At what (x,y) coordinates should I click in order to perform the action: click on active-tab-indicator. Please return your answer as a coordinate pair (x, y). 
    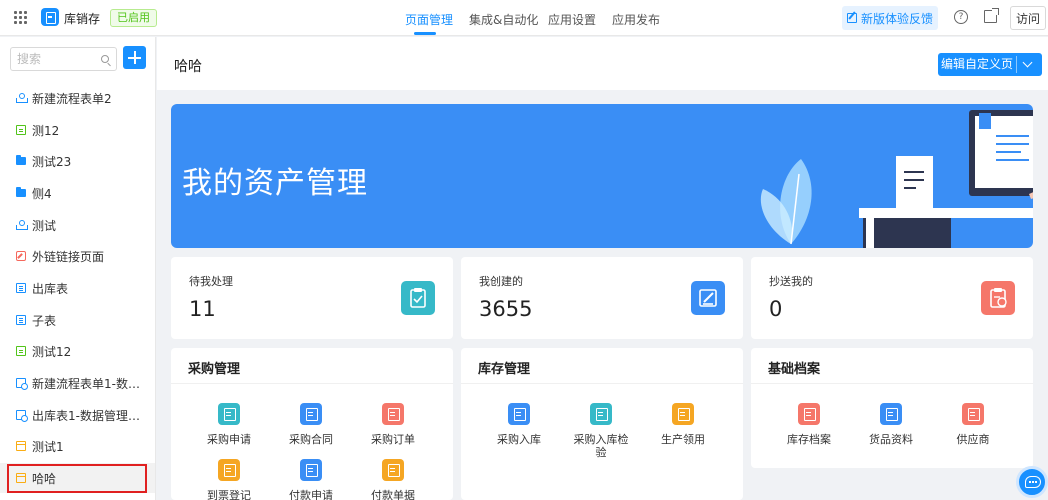
    Looking at the image, I should click on (425, 33).